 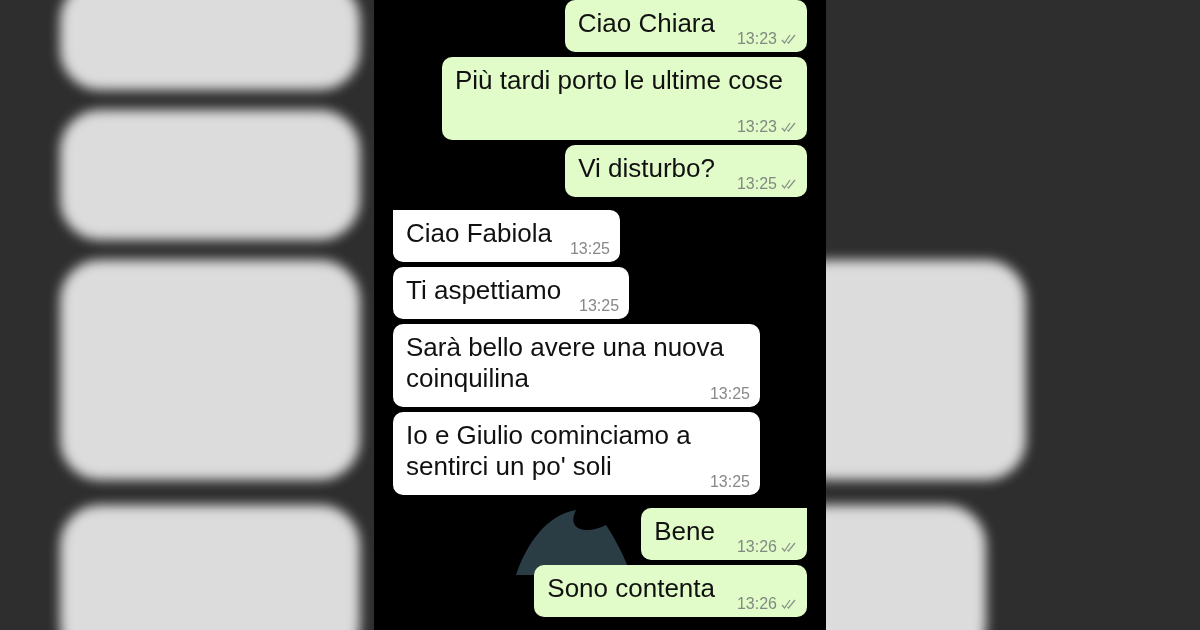 What do you see at coordinates (631, 588) in the screenshot?
I see `message-text: Sono contenta` at bounding box center [631, 588].